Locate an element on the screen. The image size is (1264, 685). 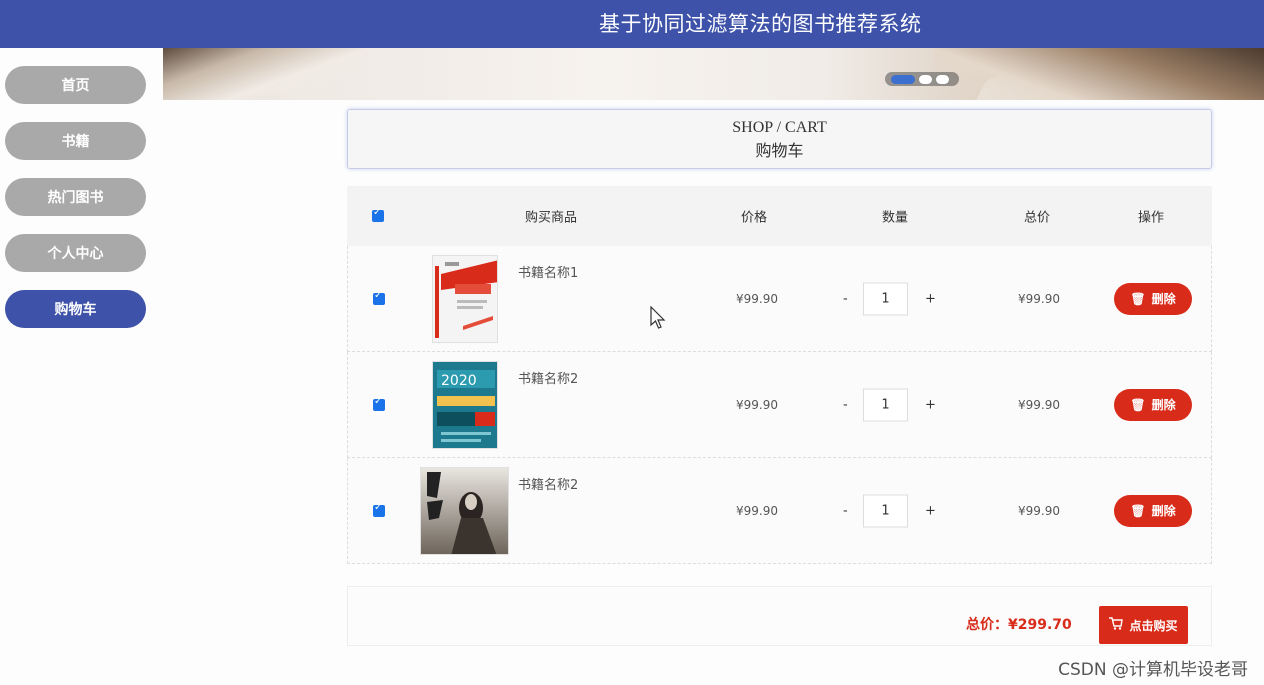
select-all-checkbox is located at coordinates (378, 214).